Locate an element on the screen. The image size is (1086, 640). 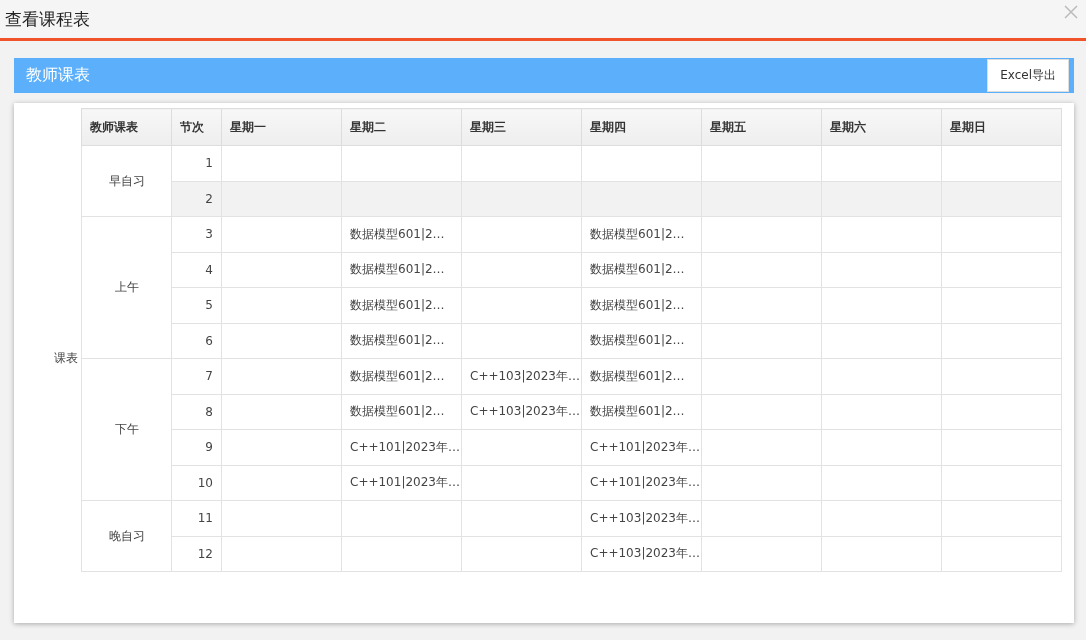
panel-title: 教师课表 is located at coordinates (58, 75).